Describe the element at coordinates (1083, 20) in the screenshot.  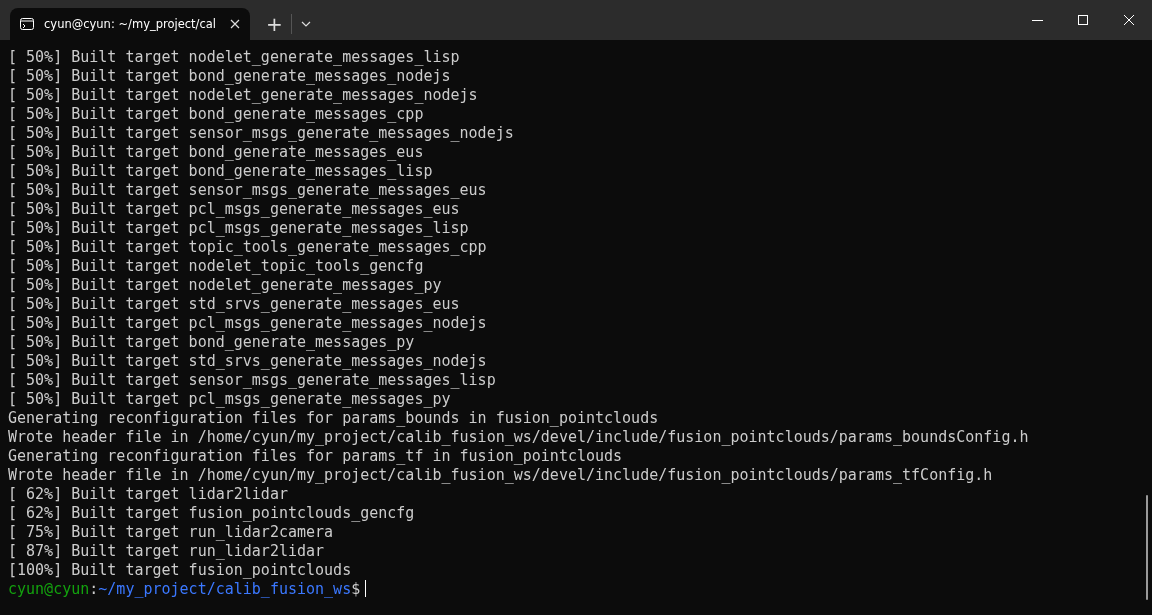
I see `maximize-icon` at that location.